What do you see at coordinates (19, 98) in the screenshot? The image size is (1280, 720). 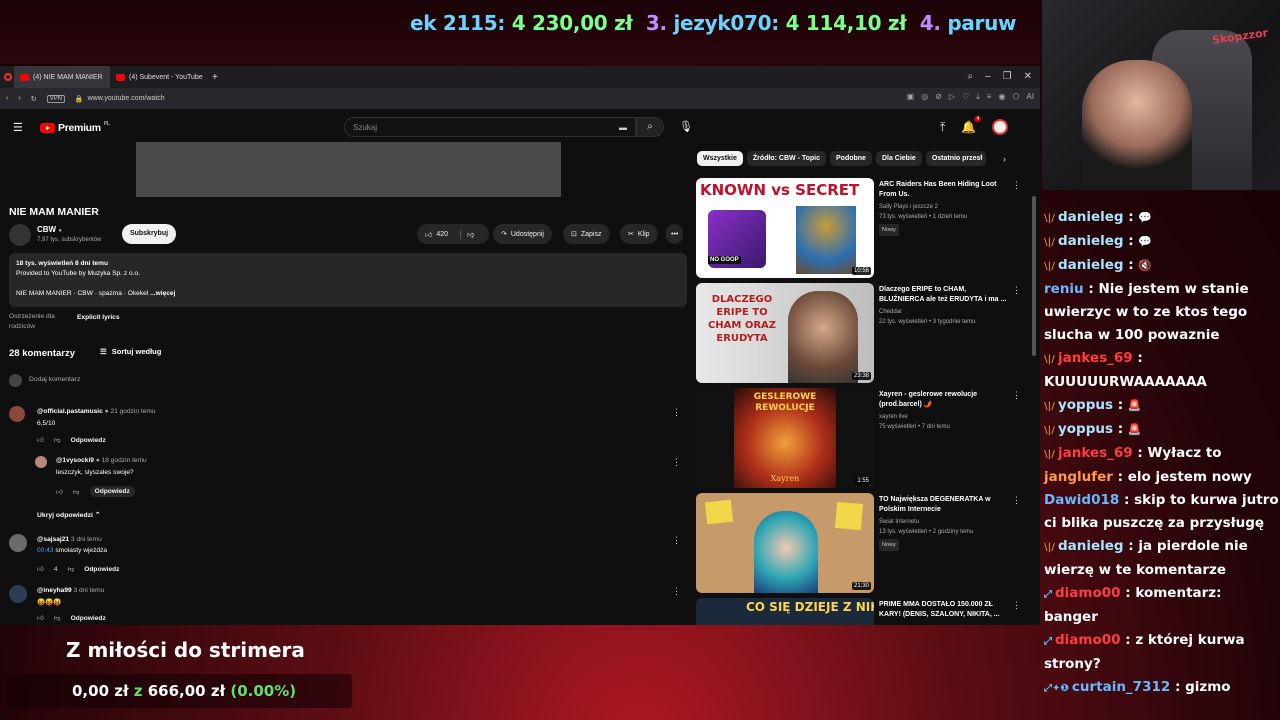 I see `forward-icon: ›` at bounding box center [19, 98].